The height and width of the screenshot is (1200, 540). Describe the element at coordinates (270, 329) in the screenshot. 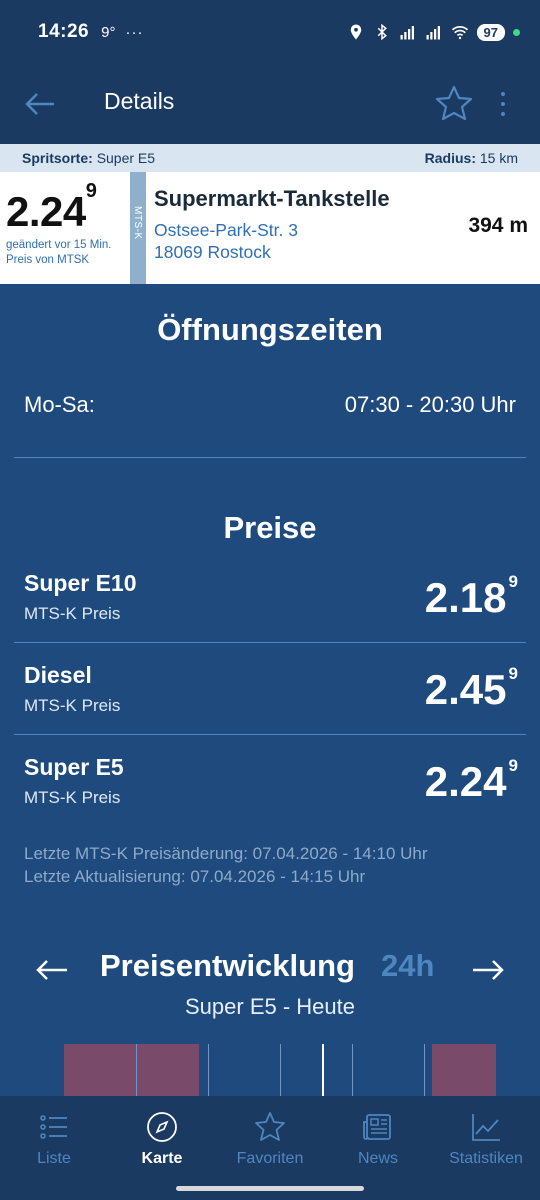

I see `opening-hours-title: Öffnungszeiten` at that location.